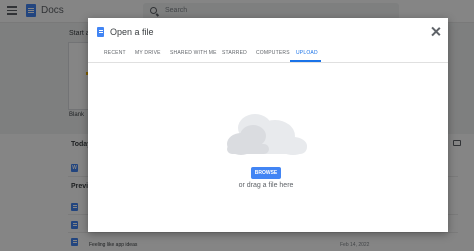 The height and width of the screenshot is (251, 474). Describe the element at coordinates (132, 32) in the screenshot. I see `dialog-title: Open a file` at that location.